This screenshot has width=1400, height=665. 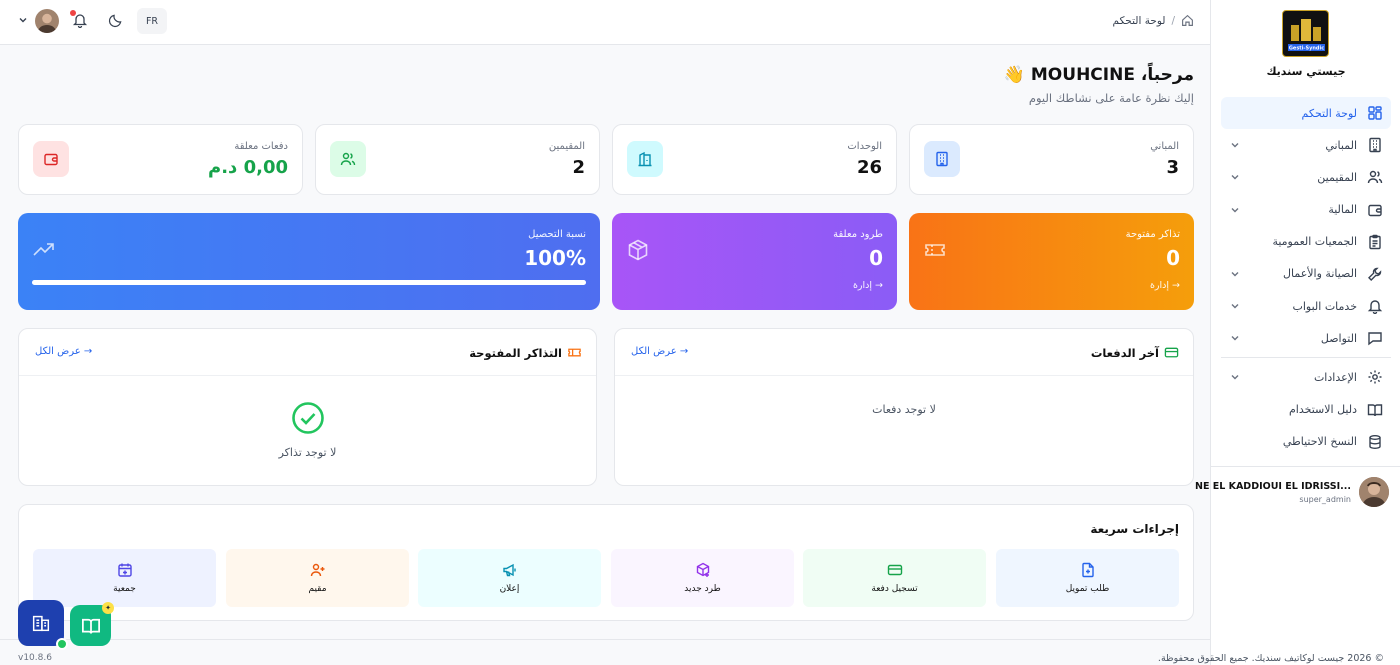 What do you see at coordinates (1305, 33) in the screenshot?
I see `app-logo: Gesti-Syndic` at bounding box center [1305, 33].